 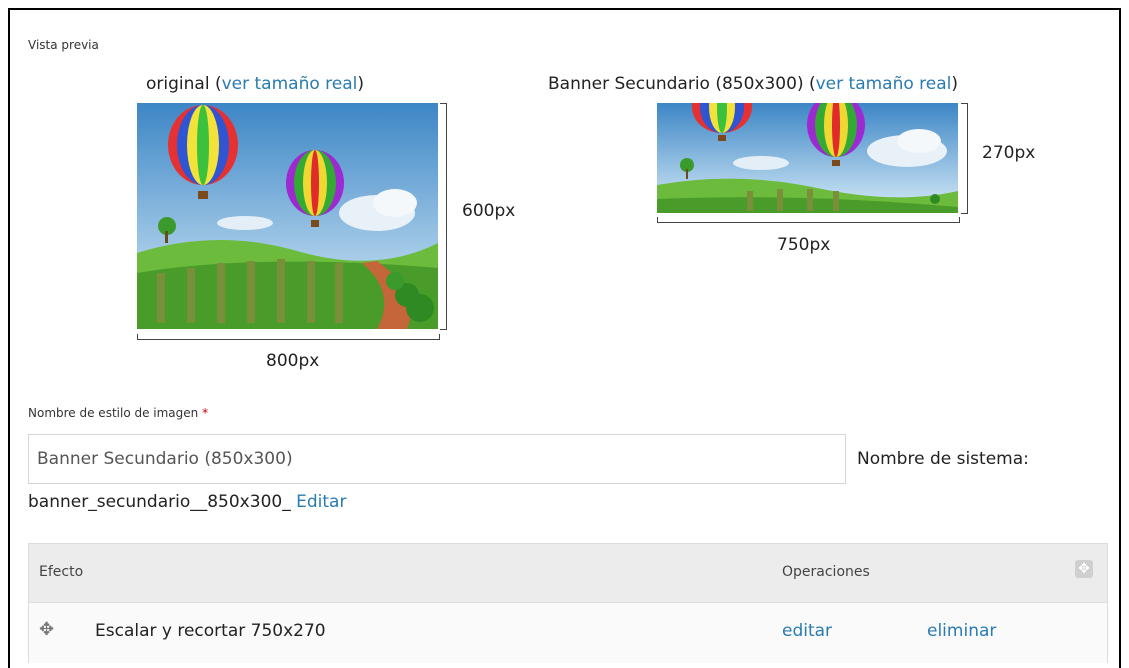 I want to click on original-view-real-size-link: ver tamaño real, so click(x=290, y=84).